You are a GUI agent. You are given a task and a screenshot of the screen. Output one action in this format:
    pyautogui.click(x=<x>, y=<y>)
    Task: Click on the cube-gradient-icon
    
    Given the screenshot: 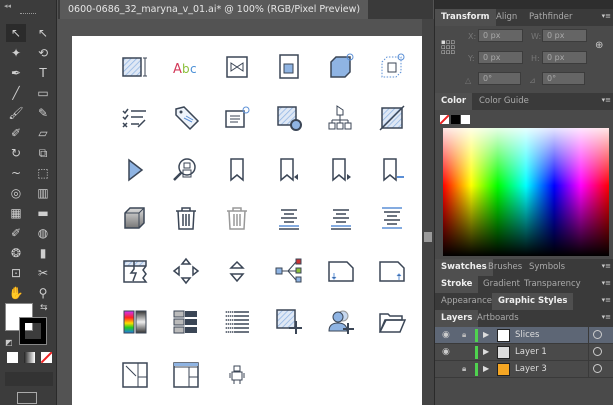 What is the action you would take?
    pyautogui.click(x=135, y=218)
    